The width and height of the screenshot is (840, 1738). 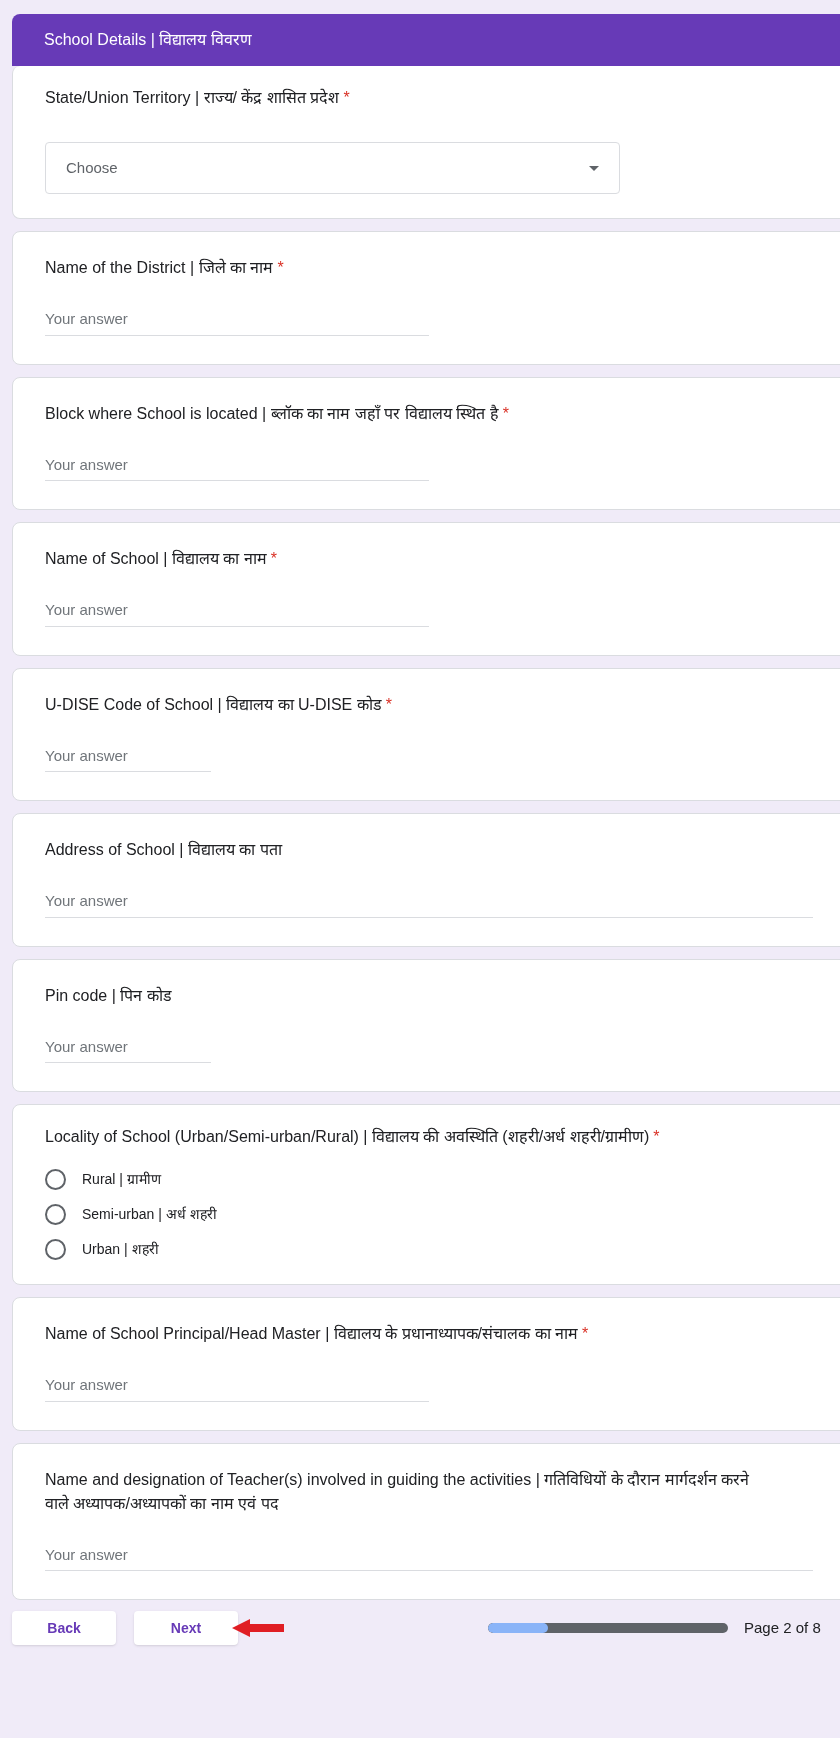 I want to click on question-title: Name and designation of Teacher(s) involved in guiding the activities | गतिविधियों के दौरान मार्गदर्शन करने वाले अध्यापक/अध्यापकों का नाम एवं पद, so click(x=397, y=1491).